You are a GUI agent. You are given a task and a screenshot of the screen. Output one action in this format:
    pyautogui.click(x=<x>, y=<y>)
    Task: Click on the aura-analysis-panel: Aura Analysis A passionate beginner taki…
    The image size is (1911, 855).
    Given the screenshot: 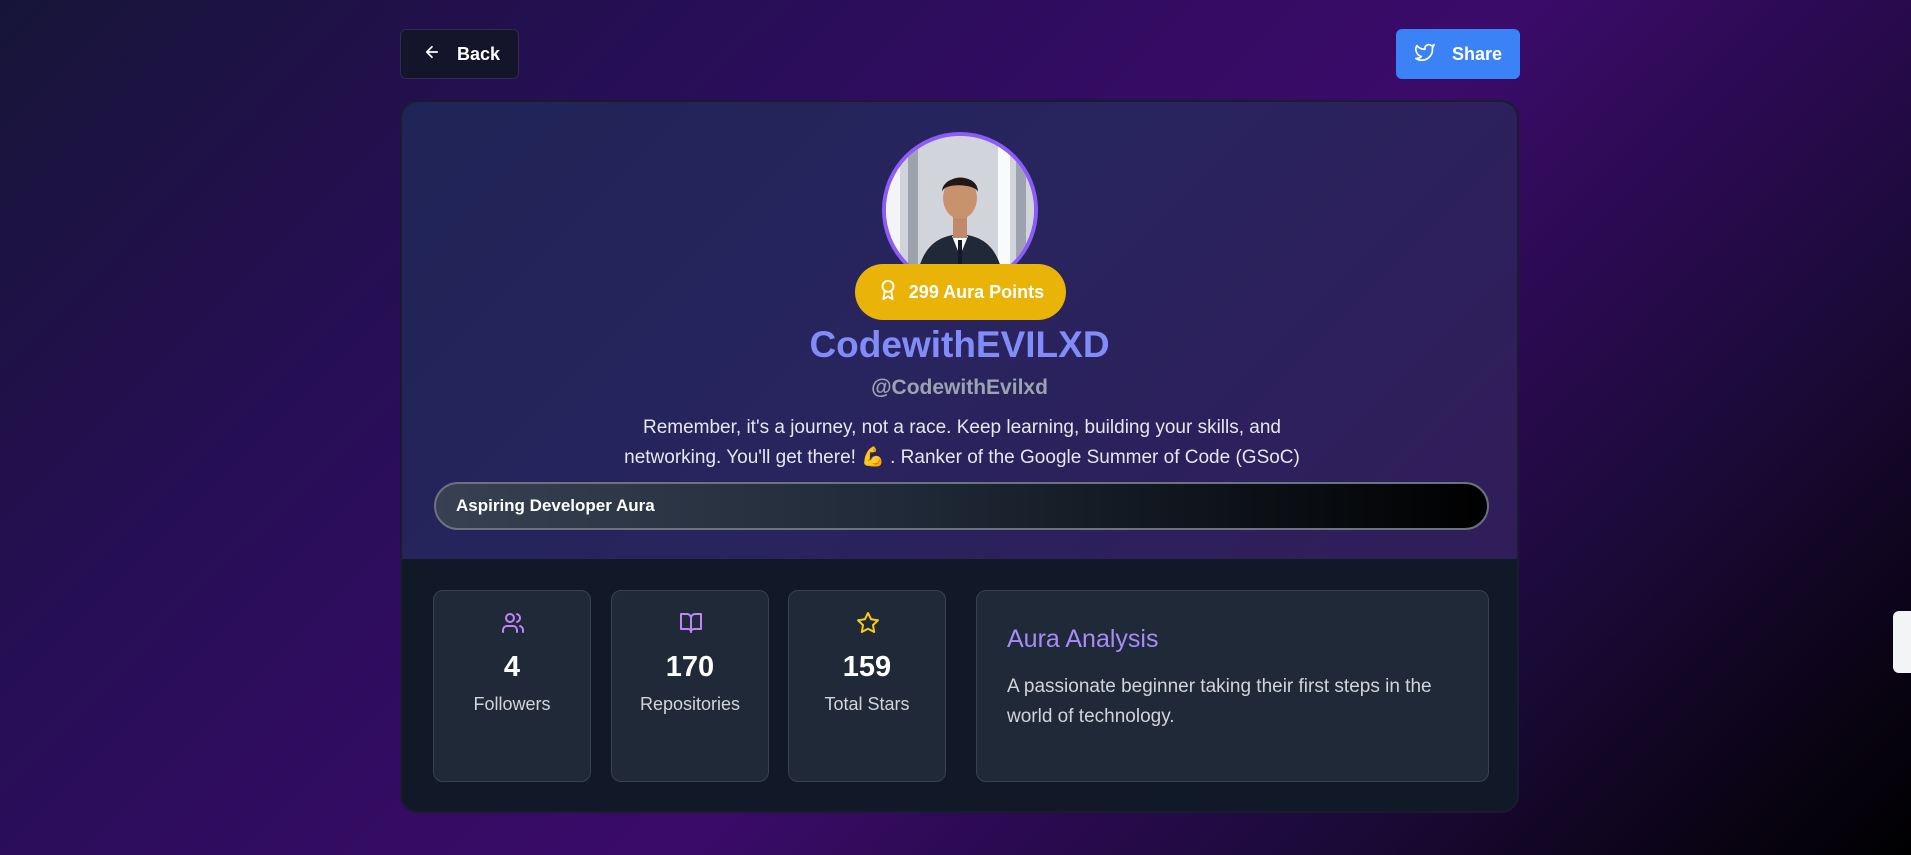 What is the action you would take?
    pyautogui.click(x=1232, y=686)
    